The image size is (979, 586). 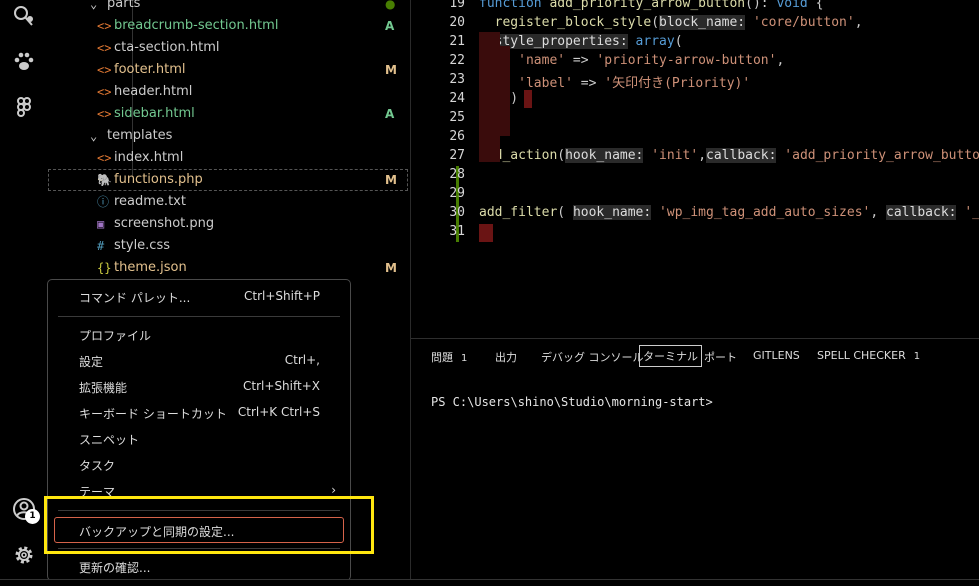 I want to click on tree-item-label: theme.json, so click(x=150, y=267).